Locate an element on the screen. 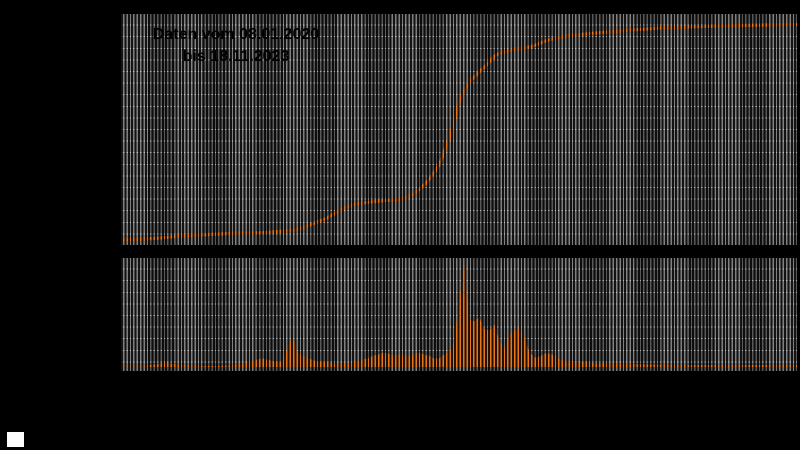  annotation-line1: Daten vom 08.01.2020 is located at coordinates (236, 34).